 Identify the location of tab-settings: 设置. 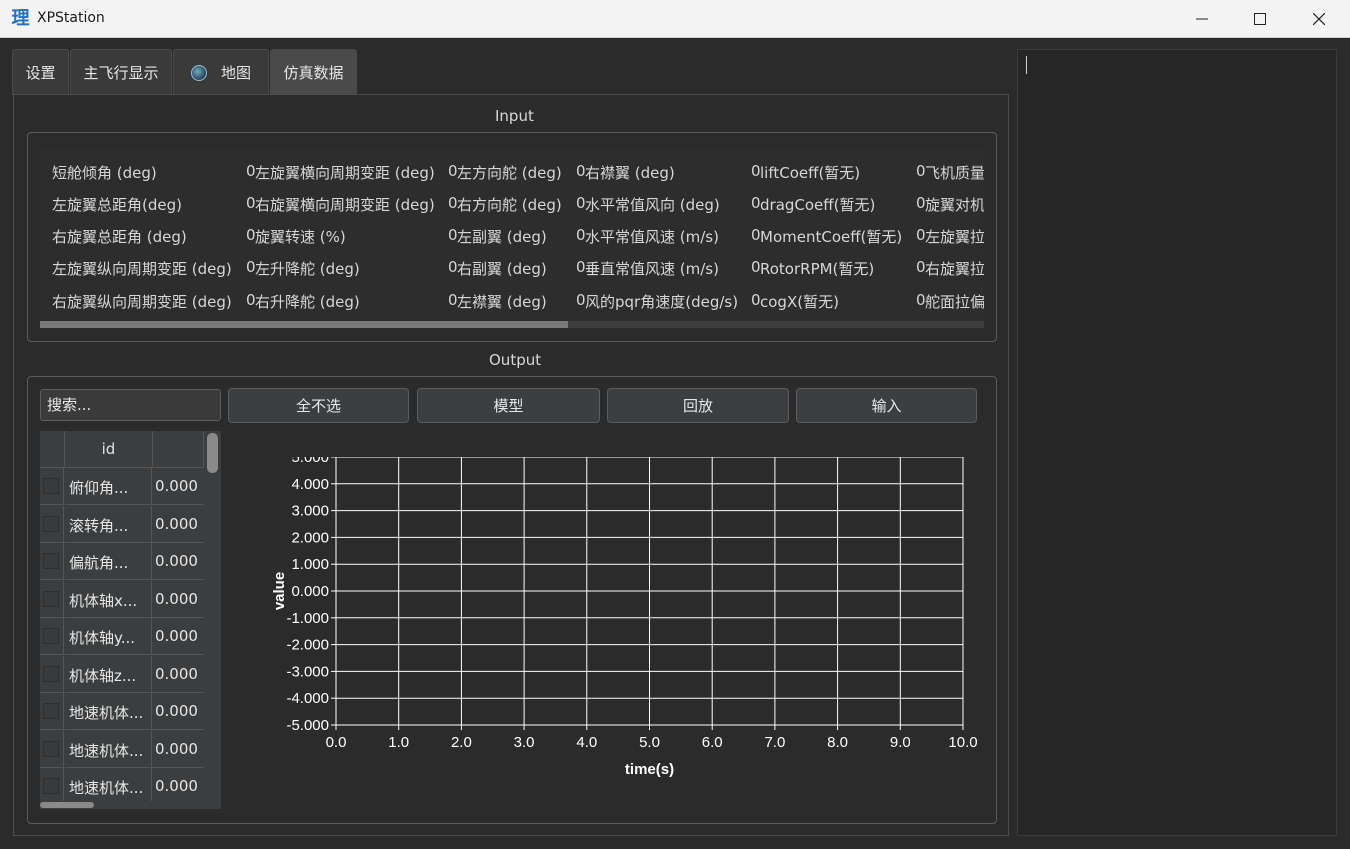
(40, 72).